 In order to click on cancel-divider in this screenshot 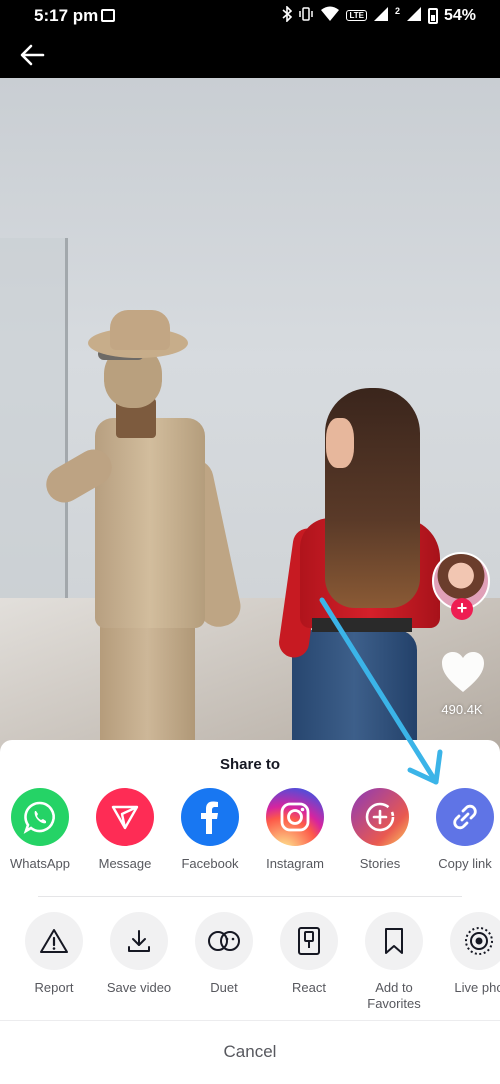, I will do `click(250, 1020)`.